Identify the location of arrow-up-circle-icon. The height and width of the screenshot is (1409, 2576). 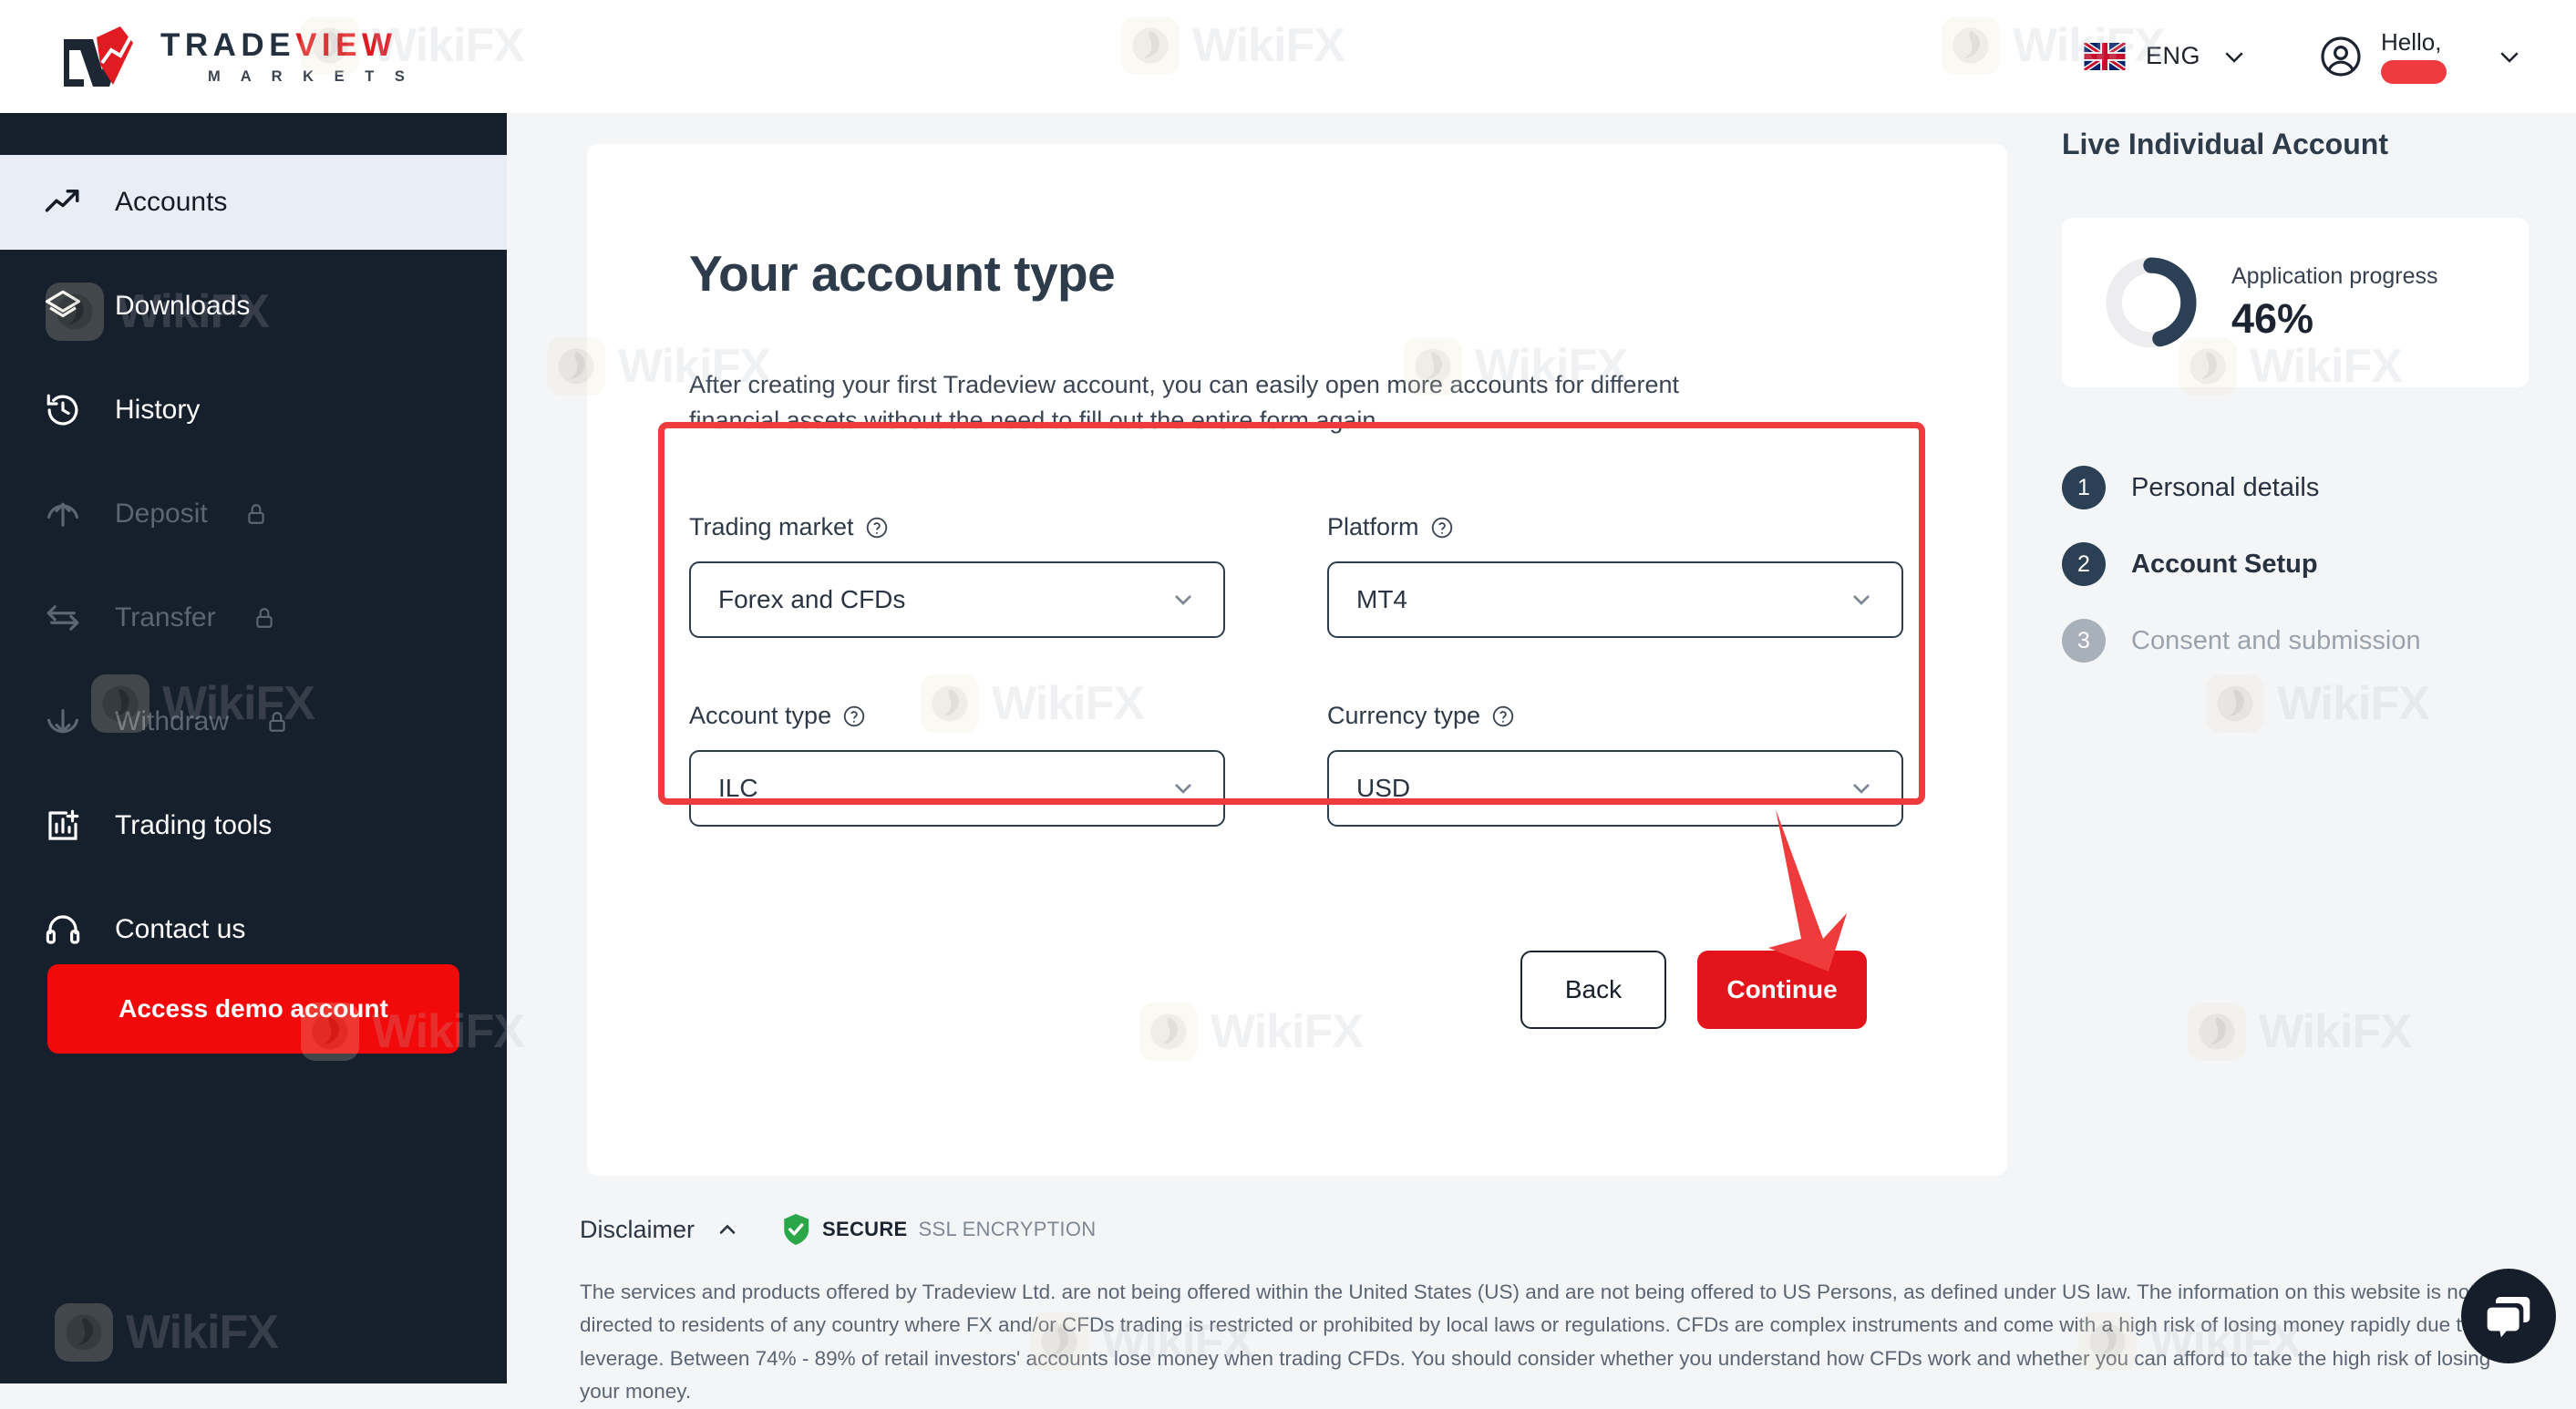
(63, 514).